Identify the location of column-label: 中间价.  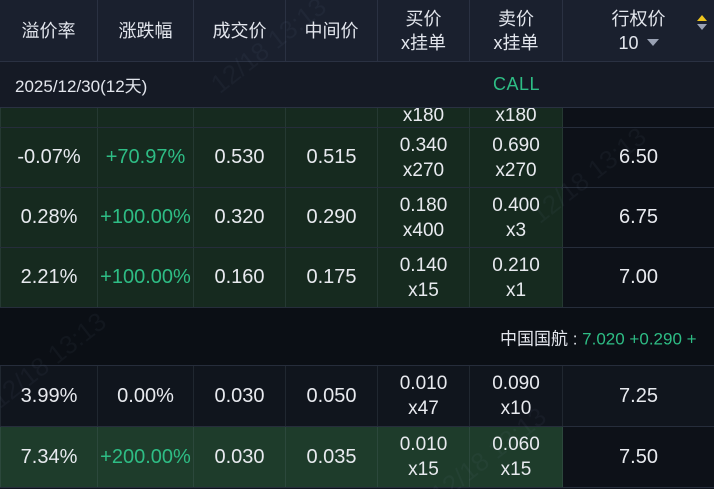
(331, 30).